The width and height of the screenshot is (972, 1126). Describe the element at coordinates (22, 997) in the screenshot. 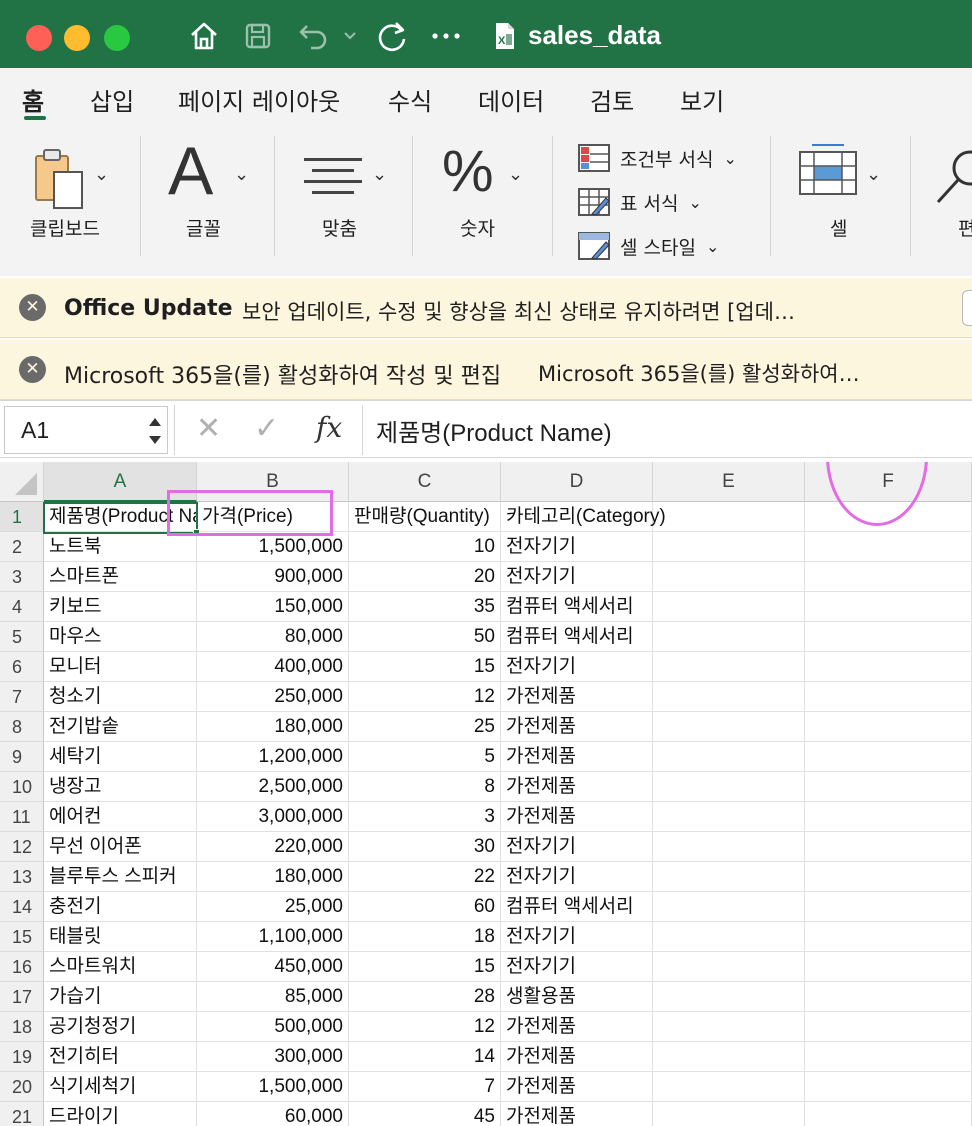

I see `row-header: 17` at that location.